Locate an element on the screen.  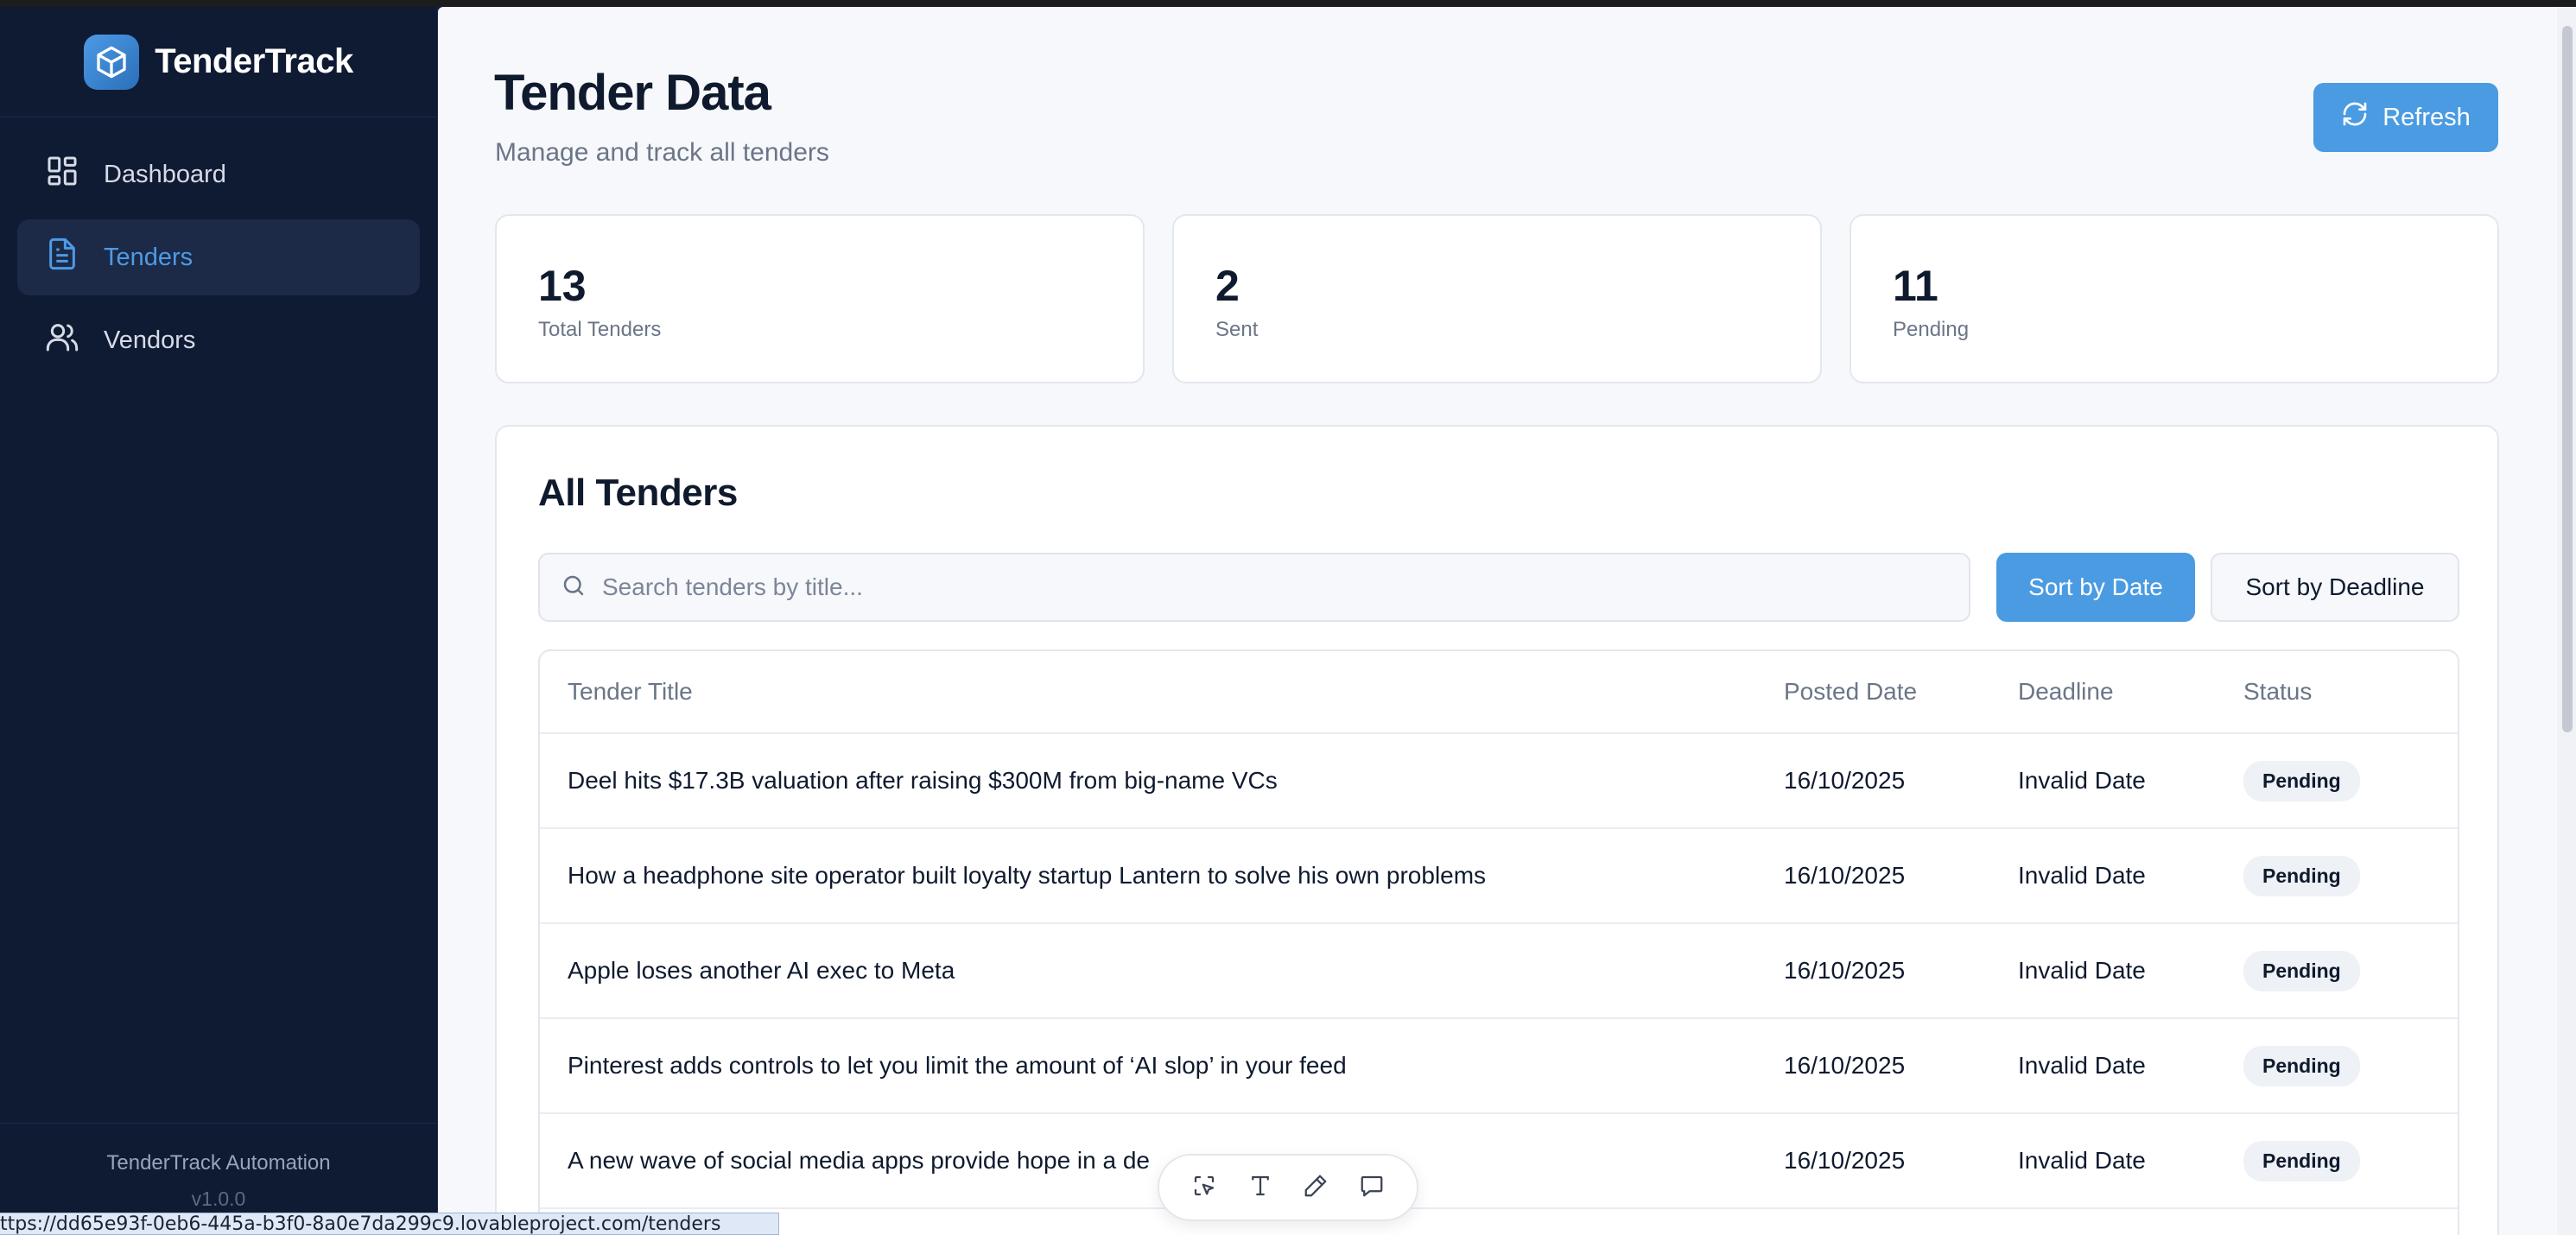
panel-title: All Tenders is located at coordinates (638, 493).